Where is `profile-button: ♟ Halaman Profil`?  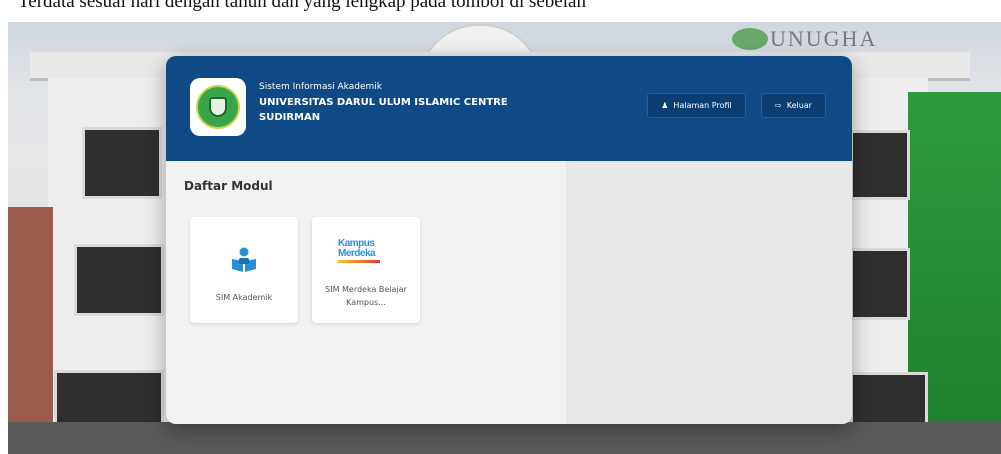
profile-button: ♟ Halaman Profil is located at coordinates (696, 105).